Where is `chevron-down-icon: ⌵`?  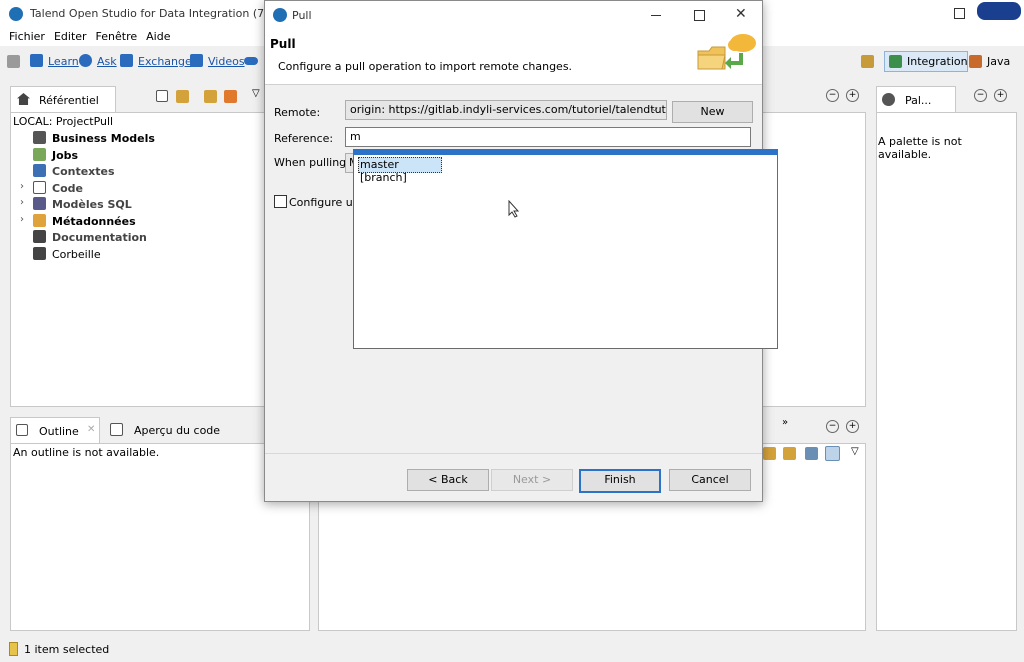 chevron-down-icon: ⌵ is located at coordinates (654, 109).